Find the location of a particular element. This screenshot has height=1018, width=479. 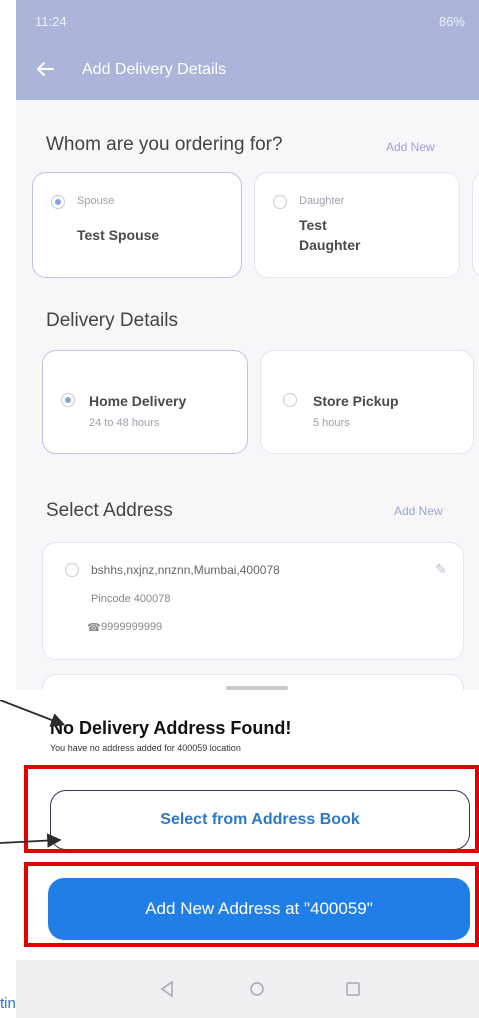

person-relation: Daughter is located at coordinates (322, 201).